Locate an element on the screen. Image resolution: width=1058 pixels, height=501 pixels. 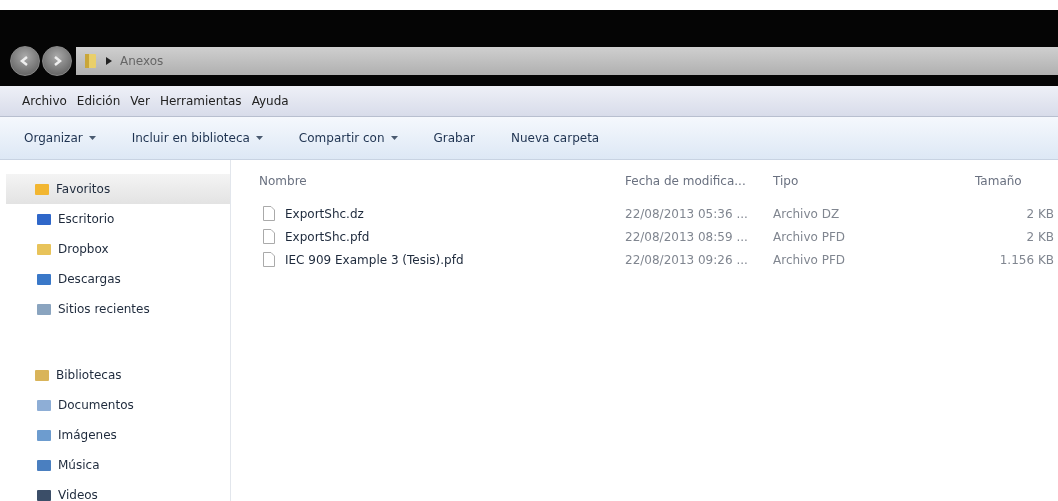
sidebar-item: Videos is located at coordinates (115, 490).